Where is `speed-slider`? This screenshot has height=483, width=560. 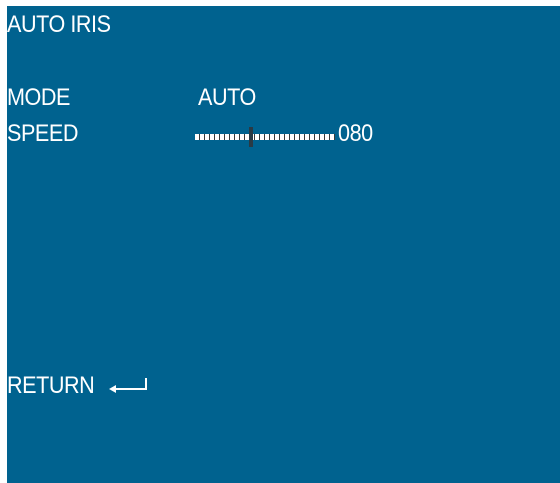
speed-slider is located at coordinates (265, 137).